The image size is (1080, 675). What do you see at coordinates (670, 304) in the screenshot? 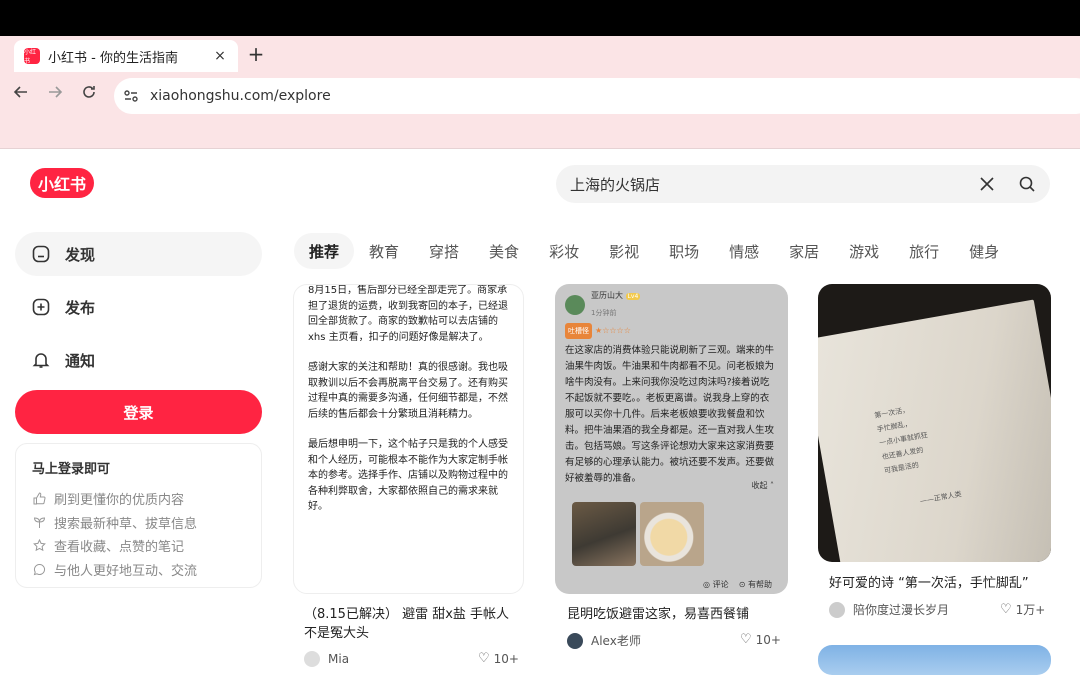
I see `review-header: 亚历山大 Lv4 1分钟前` at bounding box center [670, 304].